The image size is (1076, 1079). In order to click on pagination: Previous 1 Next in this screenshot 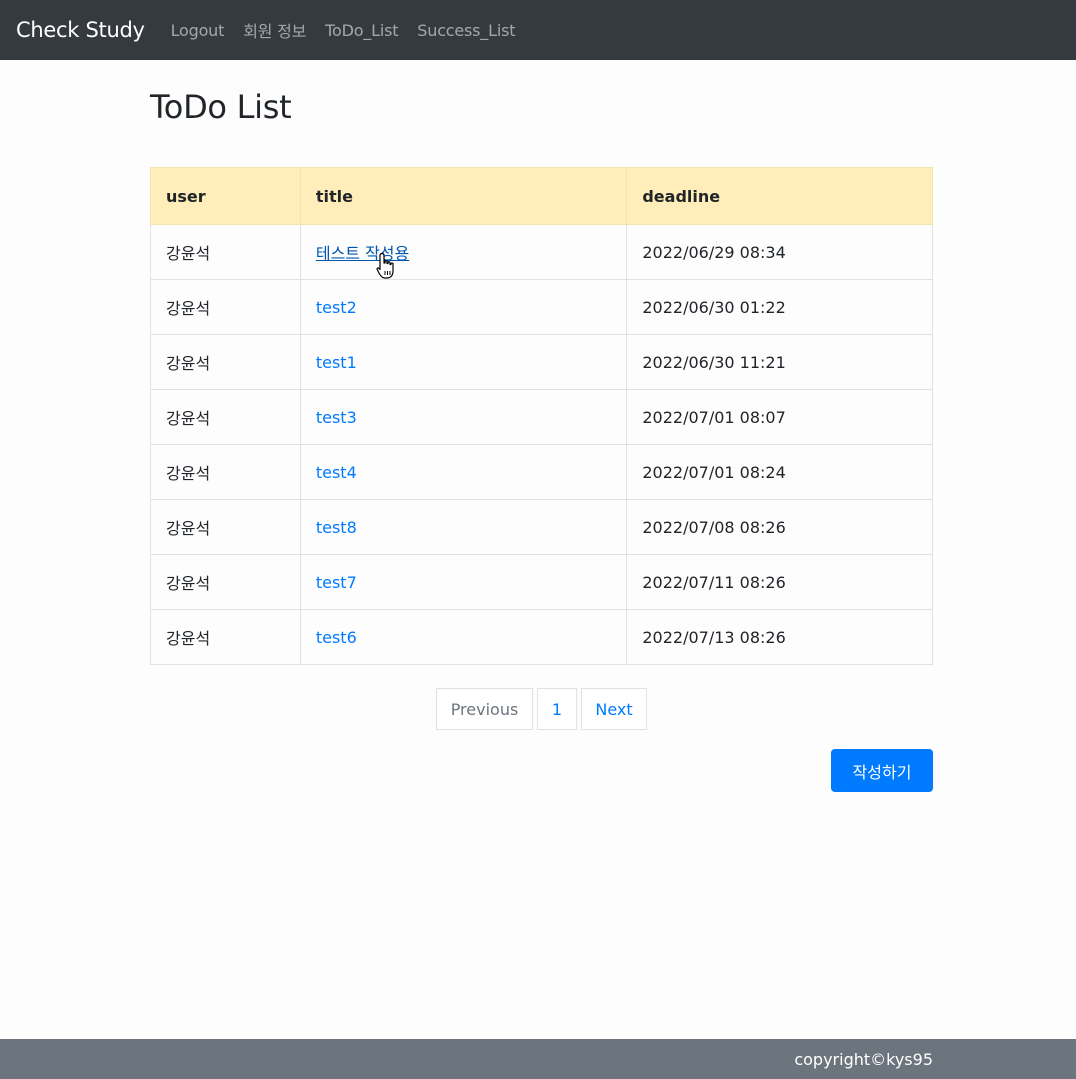, I will do `click(541, 709)`.